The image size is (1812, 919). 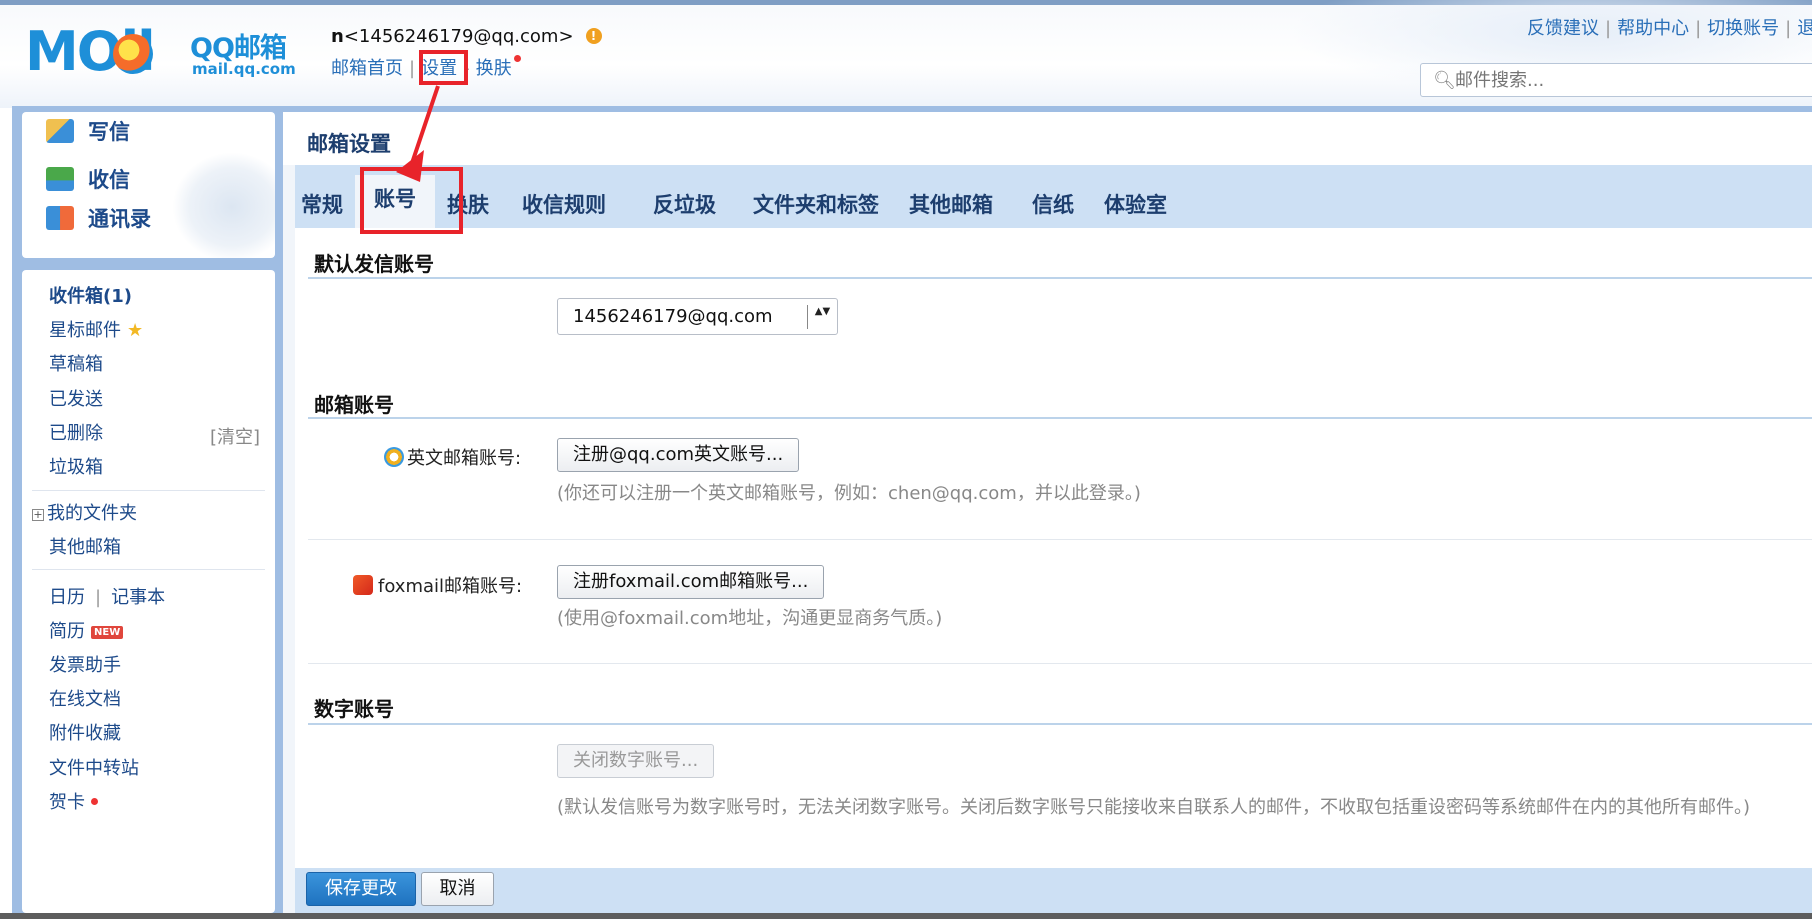 What do you see at coordinates (85, 546) in the screenshot?
I see `folder-other-mailbox: 其他邮箱` at bounding box center [85, 546].